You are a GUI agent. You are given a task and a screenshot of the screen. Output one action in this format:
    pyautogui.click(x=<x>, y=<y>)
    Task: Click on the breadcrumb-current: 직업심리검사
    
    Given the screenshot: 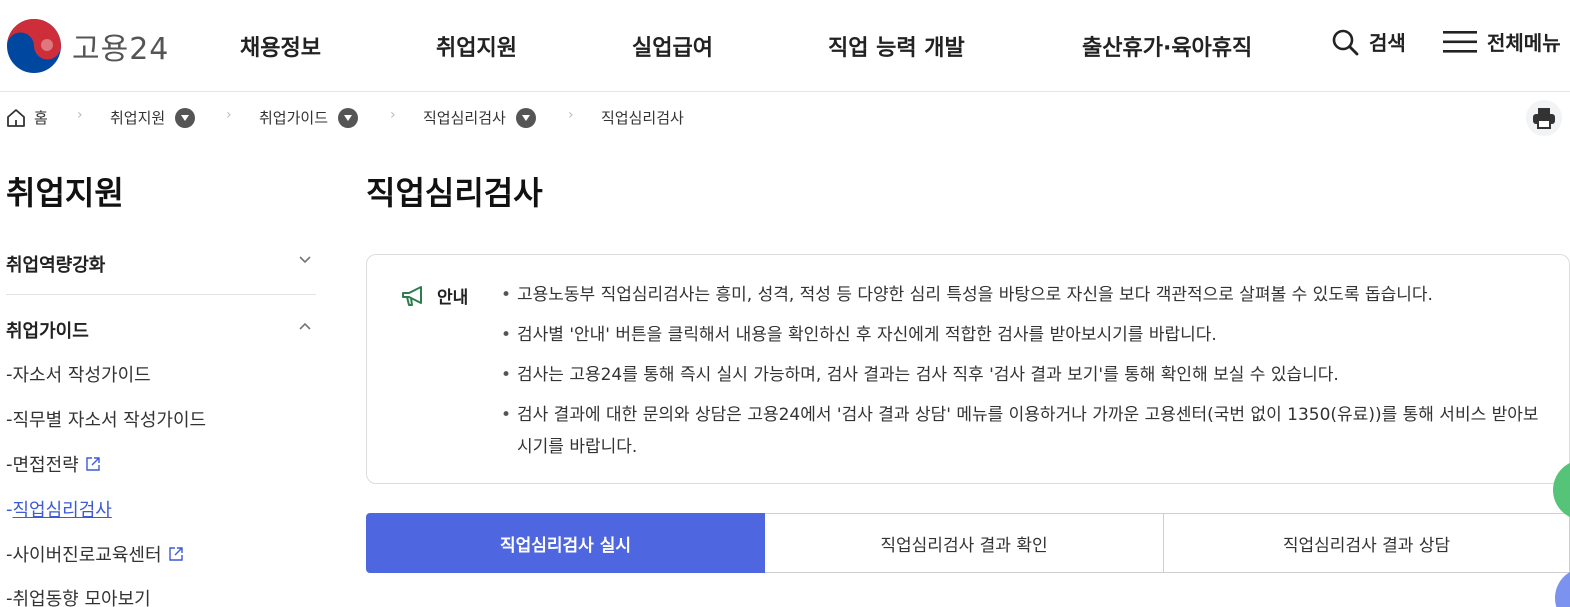 What is the action you would take?
    pyautogui.click(x=642, y=117)
    